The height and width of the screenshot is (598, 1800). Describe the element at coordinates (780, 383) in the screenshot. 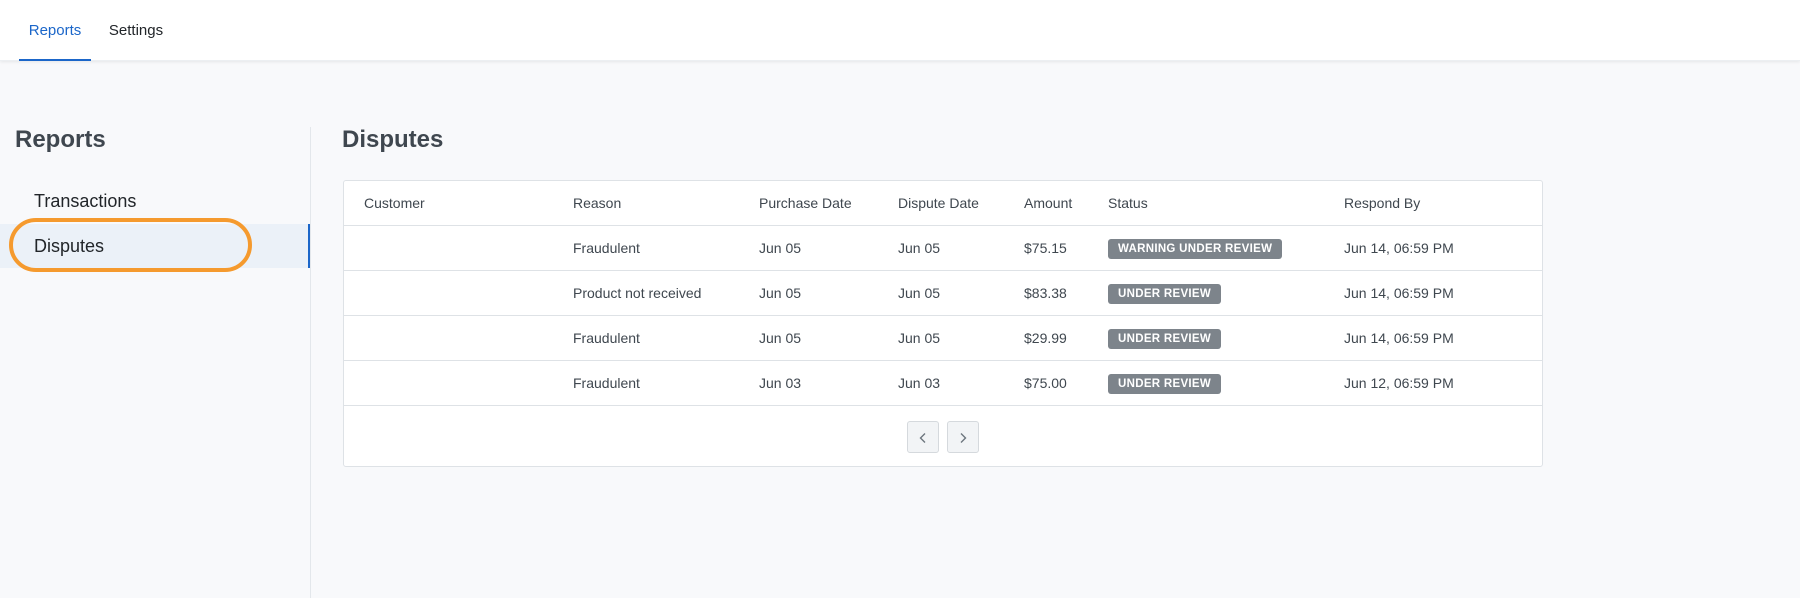

I see `cell-purchase-date: Jun 03` at that location.